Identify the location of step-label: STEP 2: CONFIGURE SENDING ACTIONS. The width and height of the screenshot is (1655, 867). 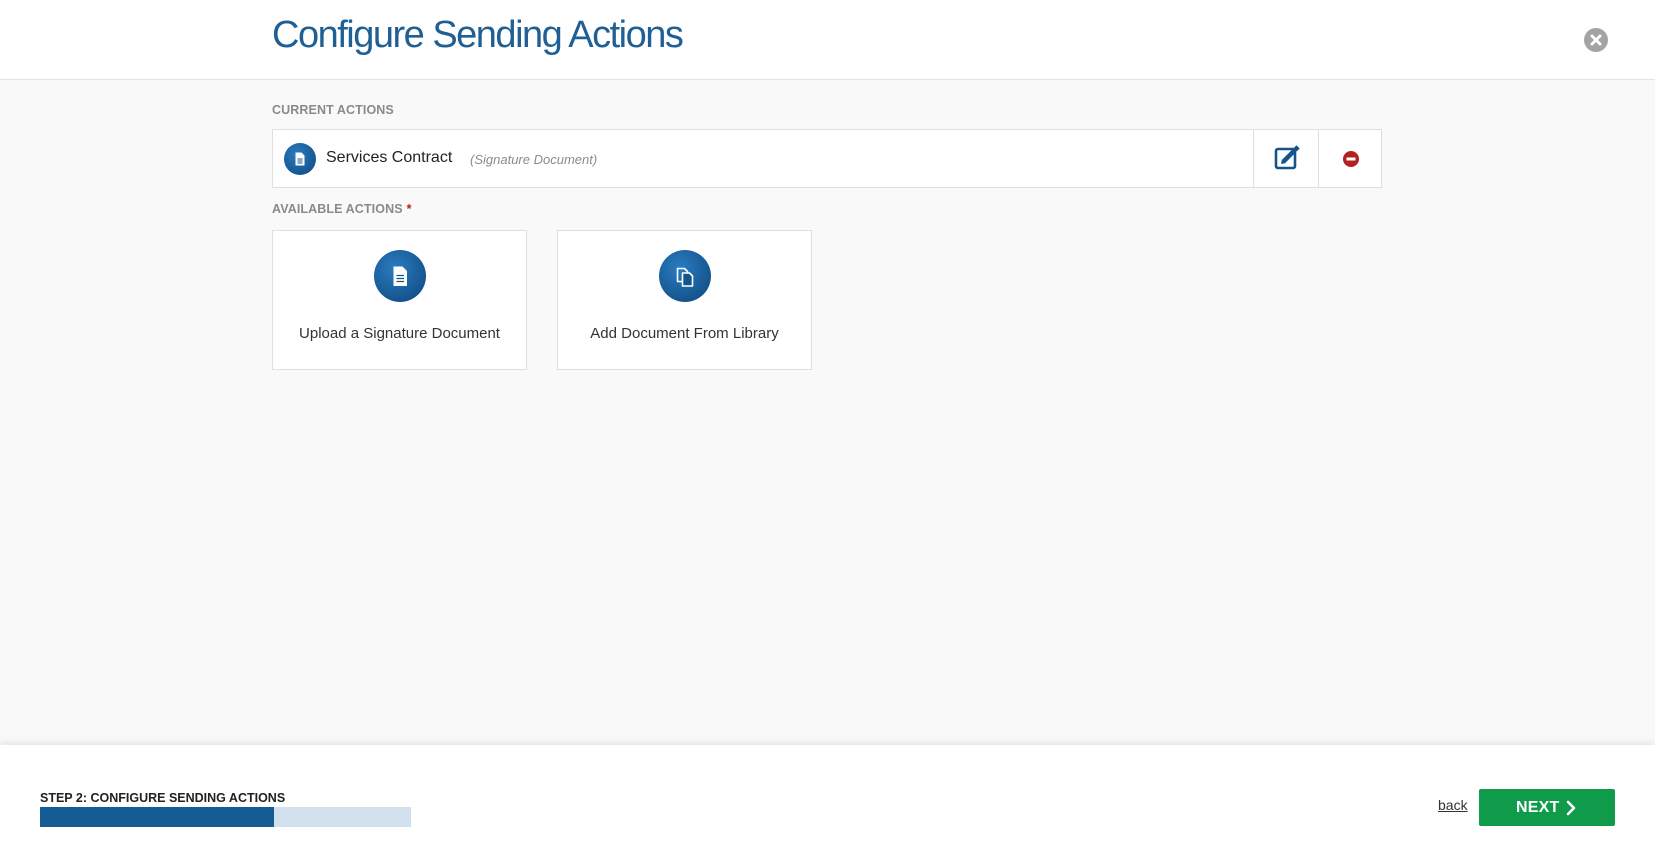
(163, 798).